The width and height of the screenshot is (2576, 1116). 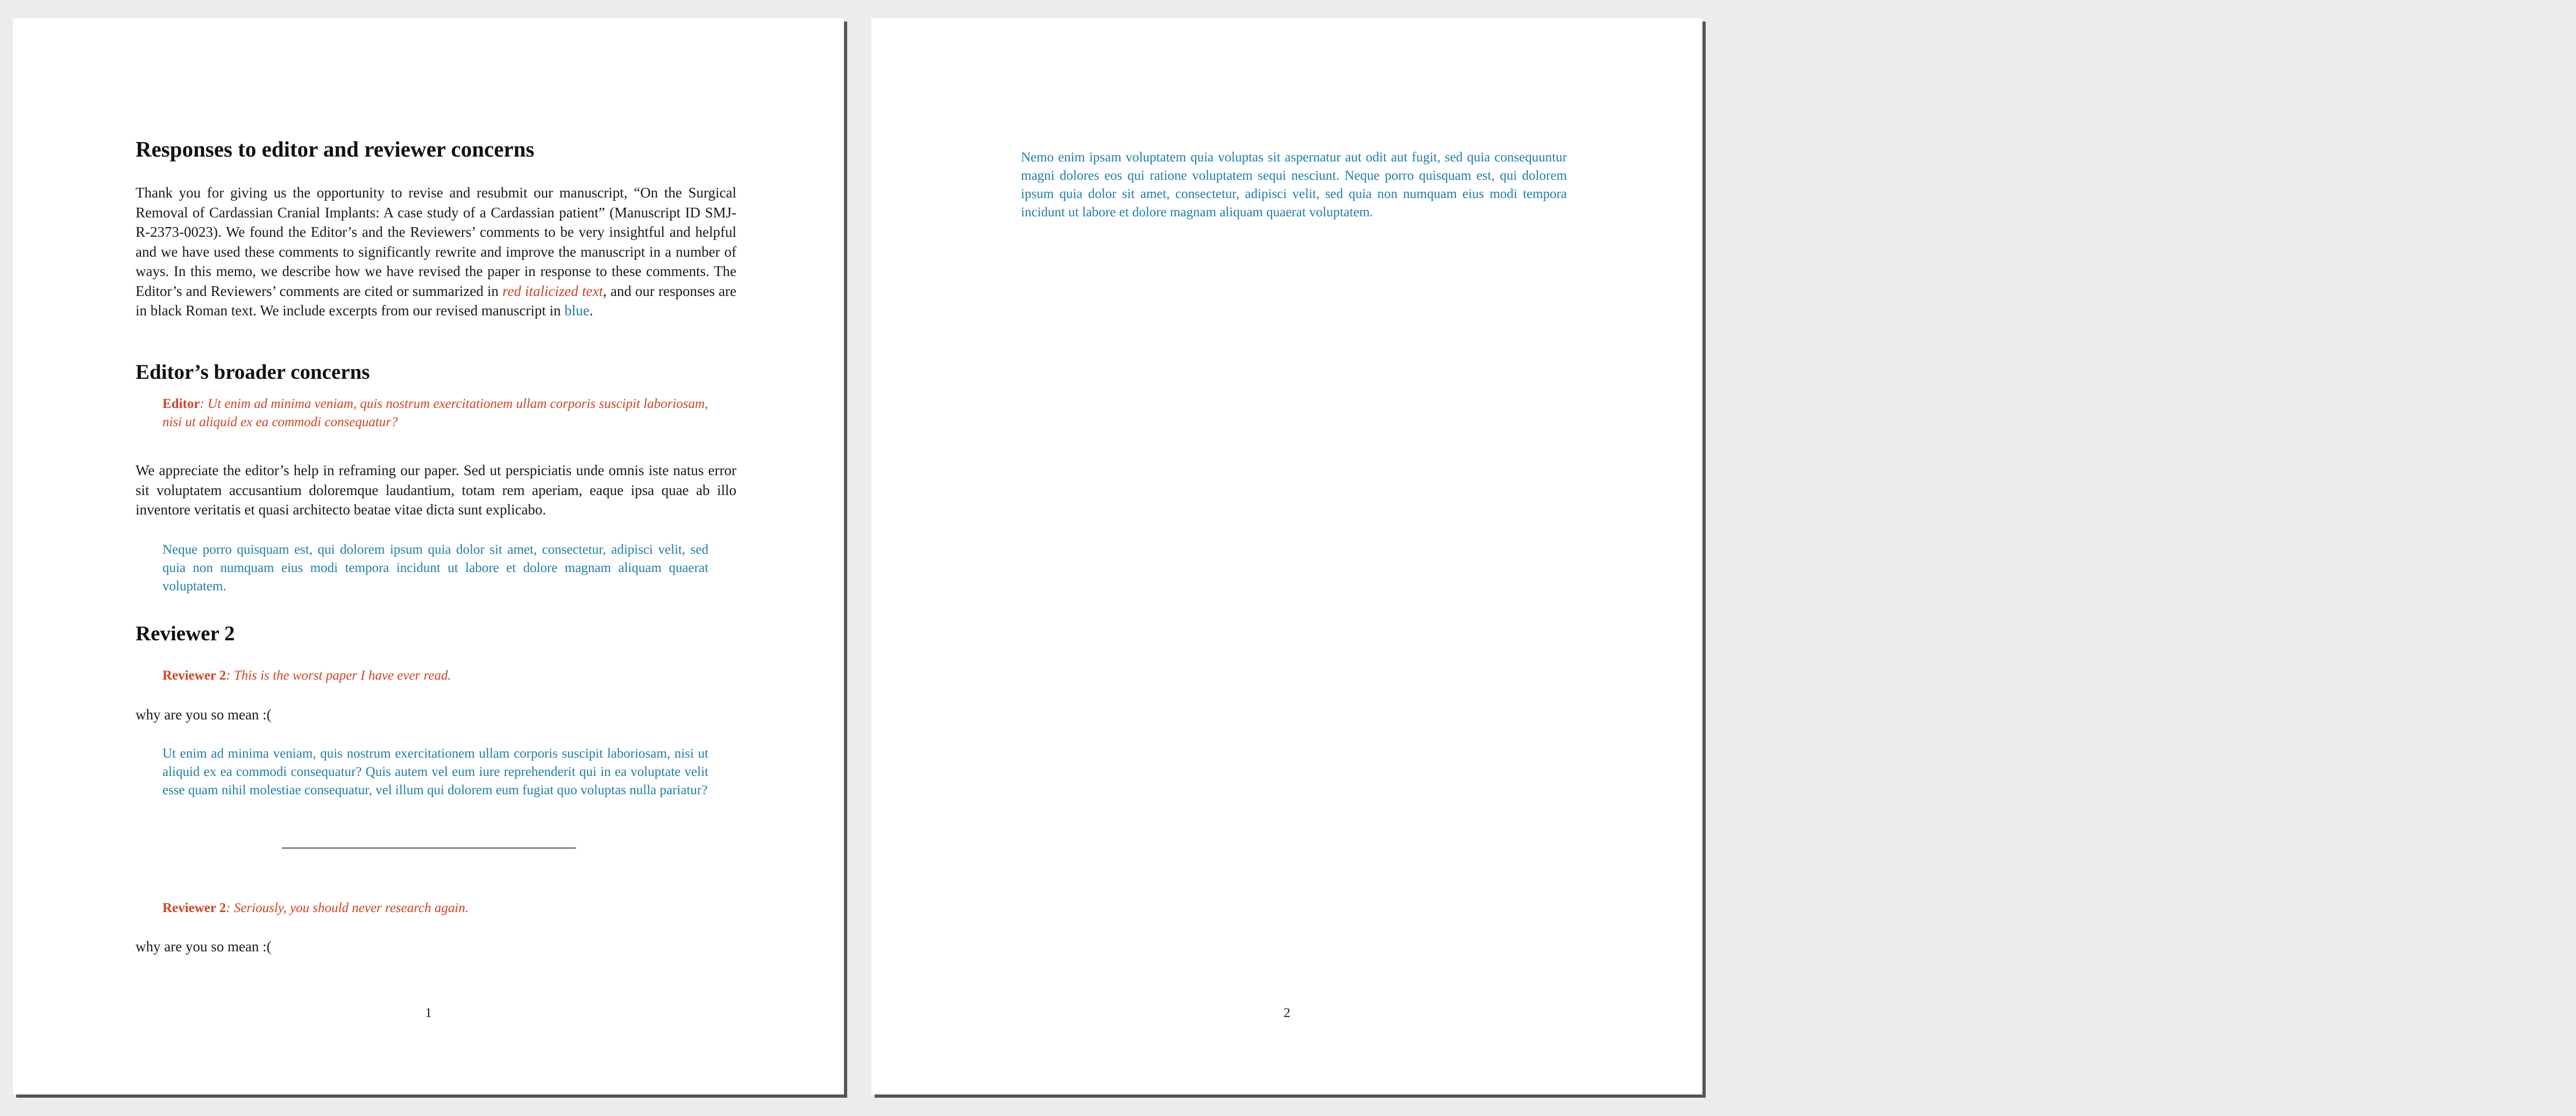 What do you see at coordinates (185, 634) in the screenshot?
I see `section-heading-reviewer-2: Reviewer 2` at bounding box center [185, 634].